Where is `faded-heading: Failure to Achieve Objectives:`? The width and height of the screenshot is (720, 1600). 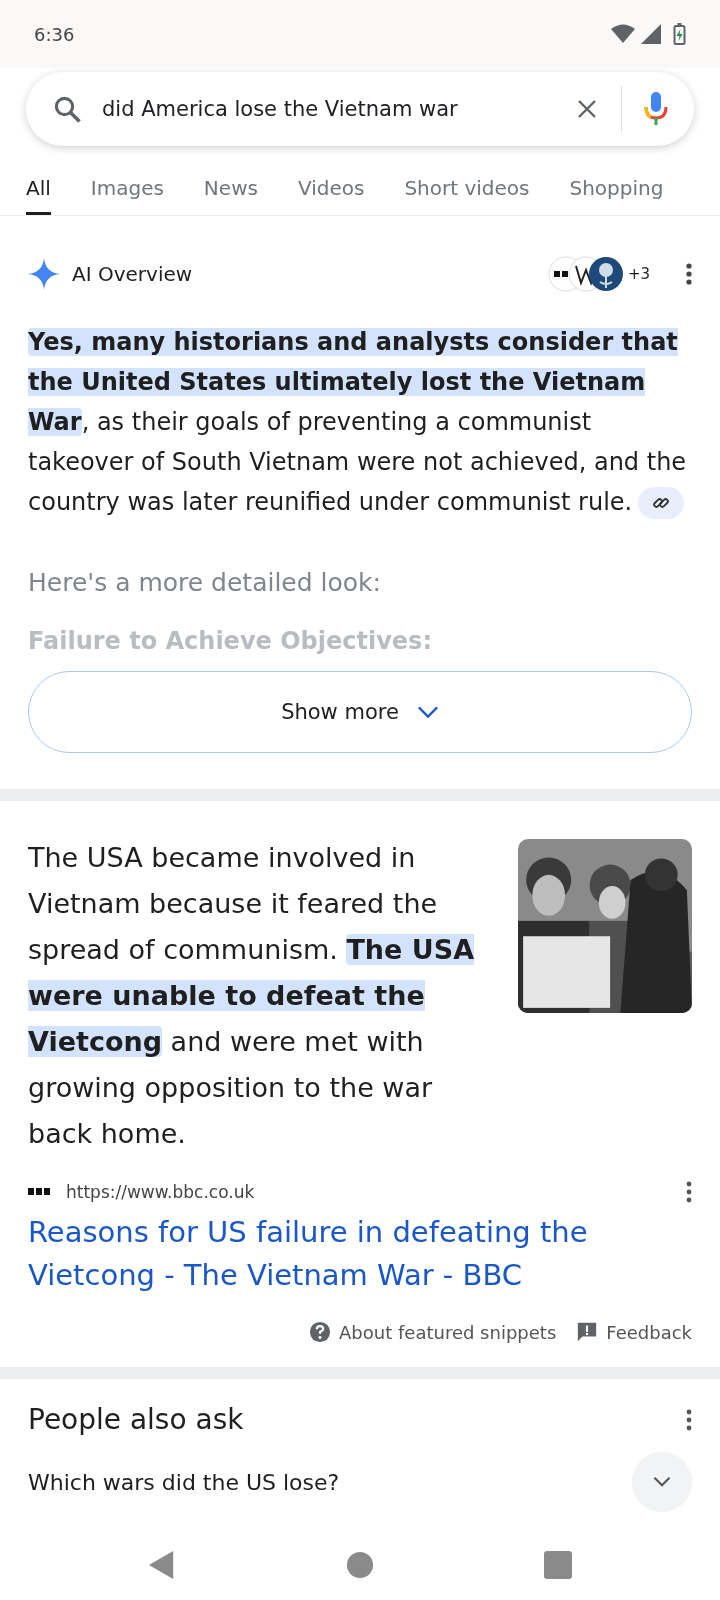
faded-heading: Failure to Achieve Objectives: is located at coordinates (230, 641).